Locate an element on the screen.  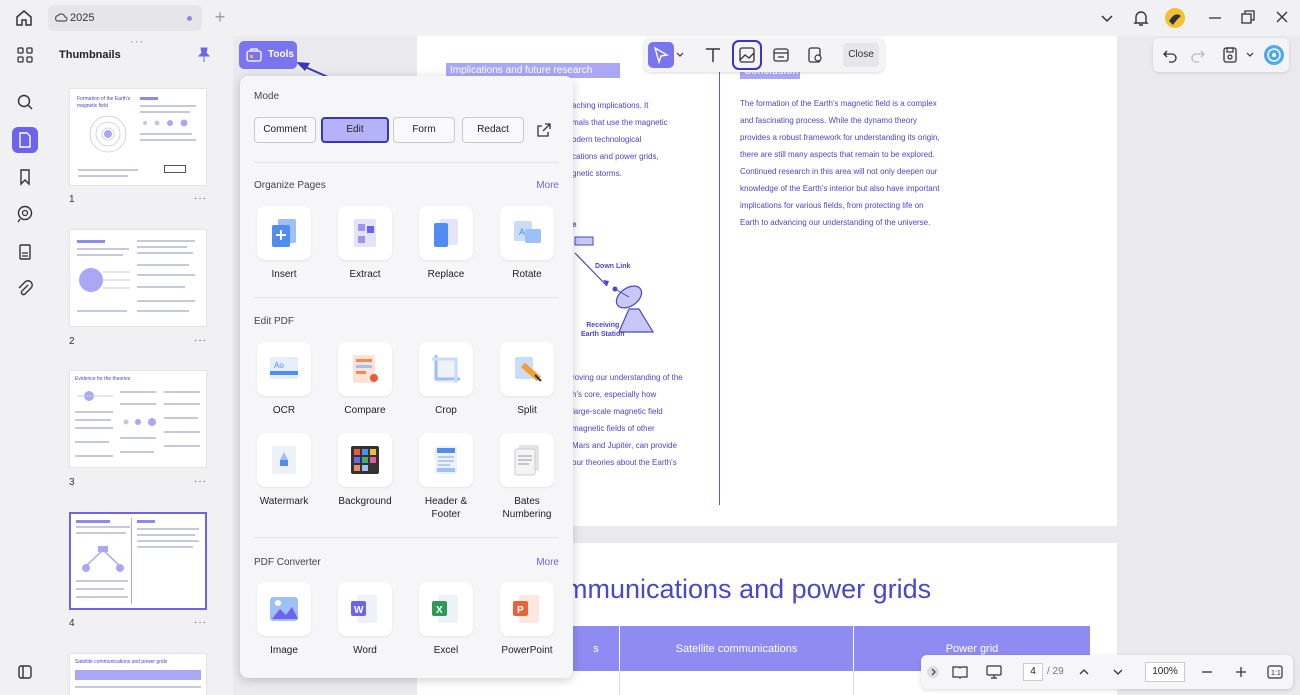
to-excel-tile: X is located at coordinates (446, 609).